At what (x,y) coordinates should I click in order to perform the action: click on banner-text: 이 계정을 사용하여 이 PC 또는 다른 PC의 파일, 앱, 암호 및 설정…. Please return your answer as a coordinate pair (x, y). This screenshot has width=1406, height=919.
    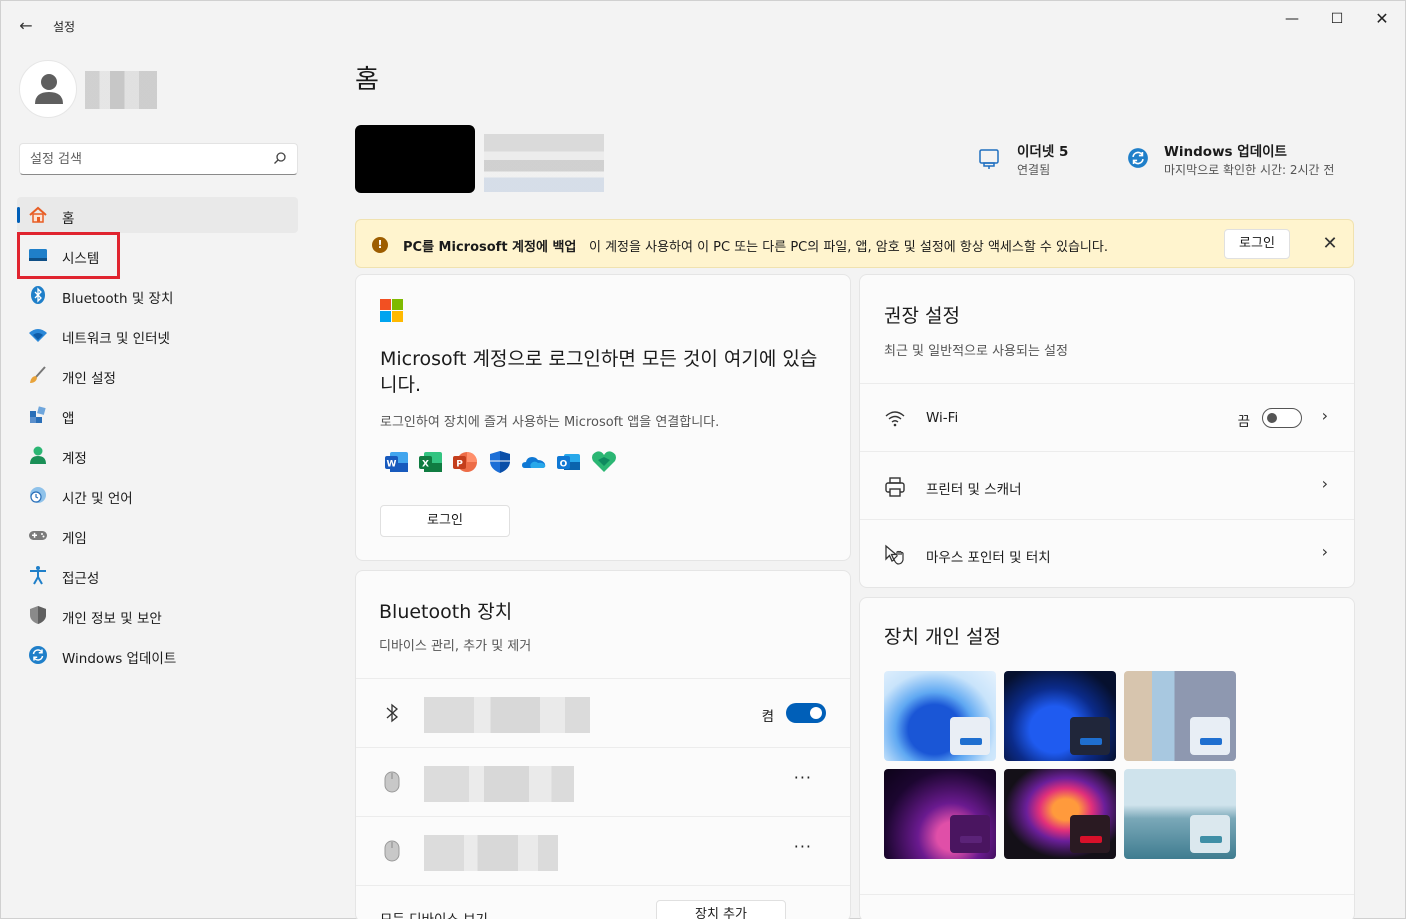
    Looking at the image, I should click on (848, 247).